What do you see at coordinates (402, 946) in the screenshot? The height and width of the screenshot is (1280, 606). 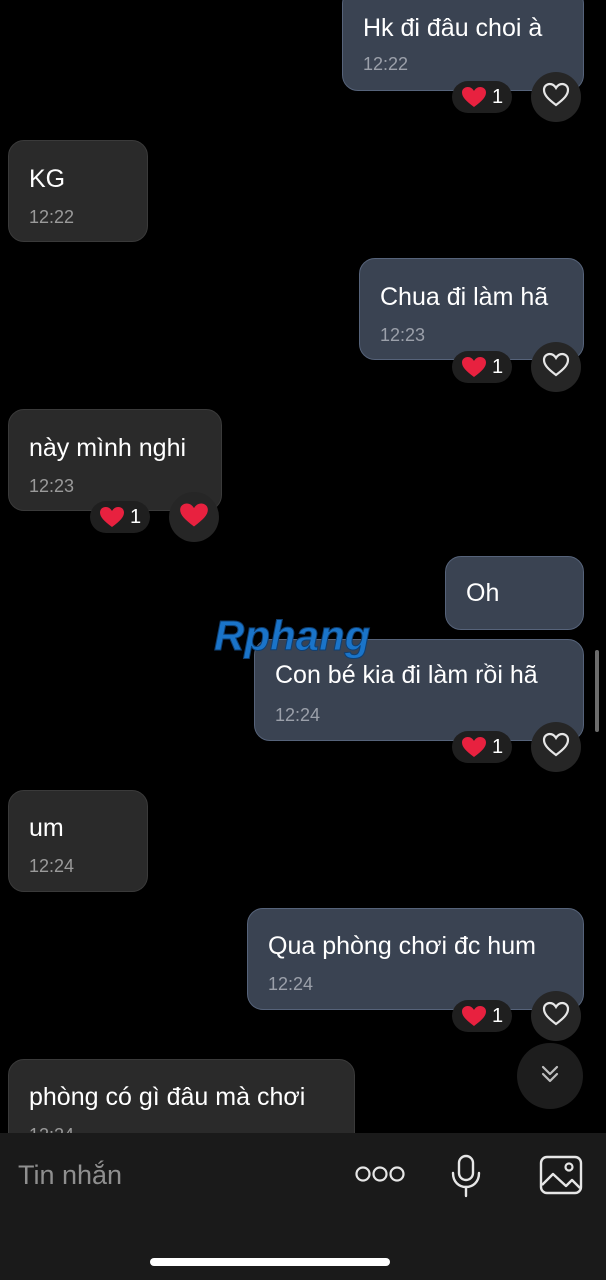 I see `message-text: Qua phòng chơi đc hum` at bounding box center [402, 946].